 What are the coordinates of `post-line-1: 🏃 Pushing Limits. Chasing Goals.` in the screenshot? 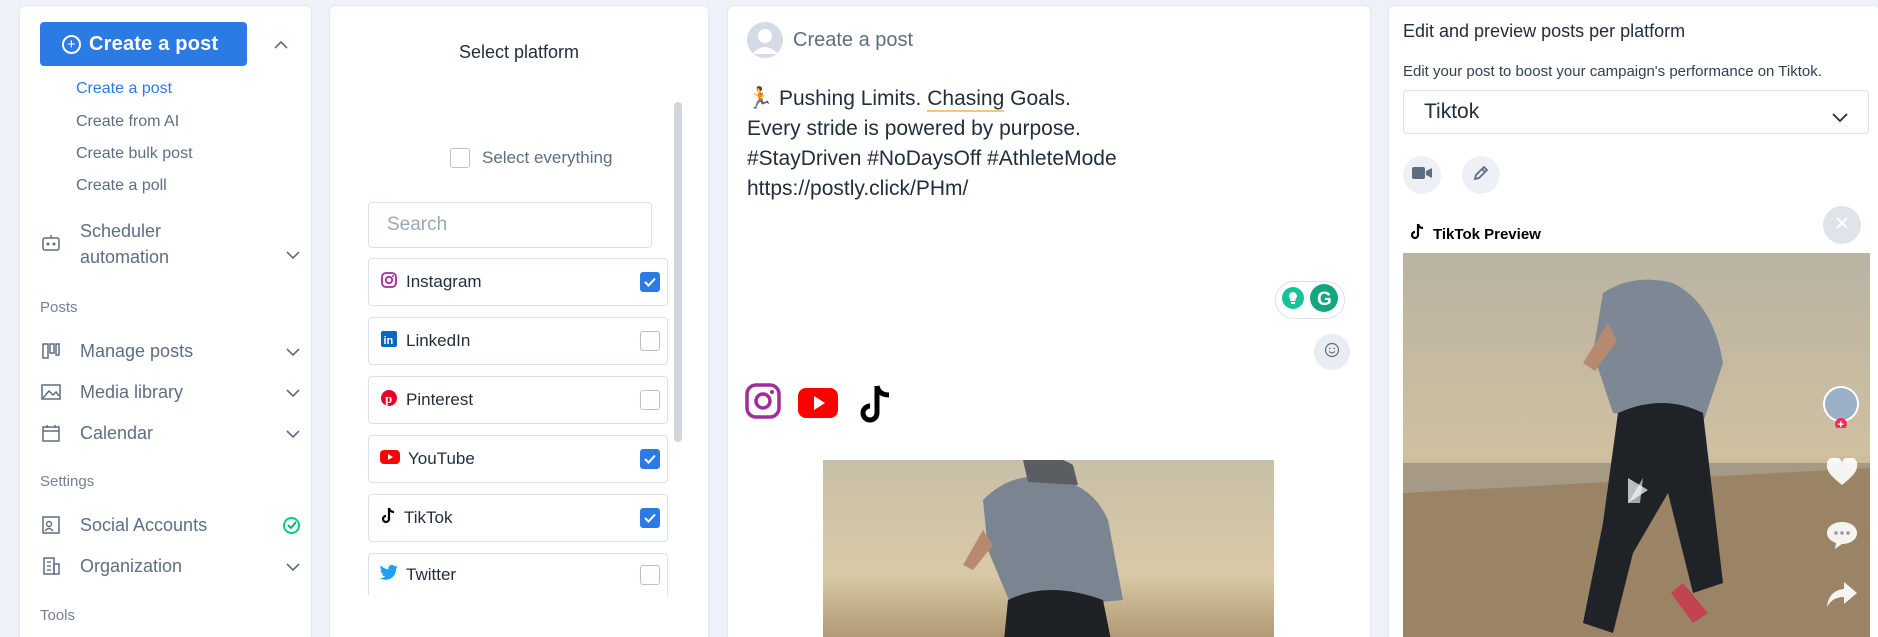 It's located at (1027, 99).